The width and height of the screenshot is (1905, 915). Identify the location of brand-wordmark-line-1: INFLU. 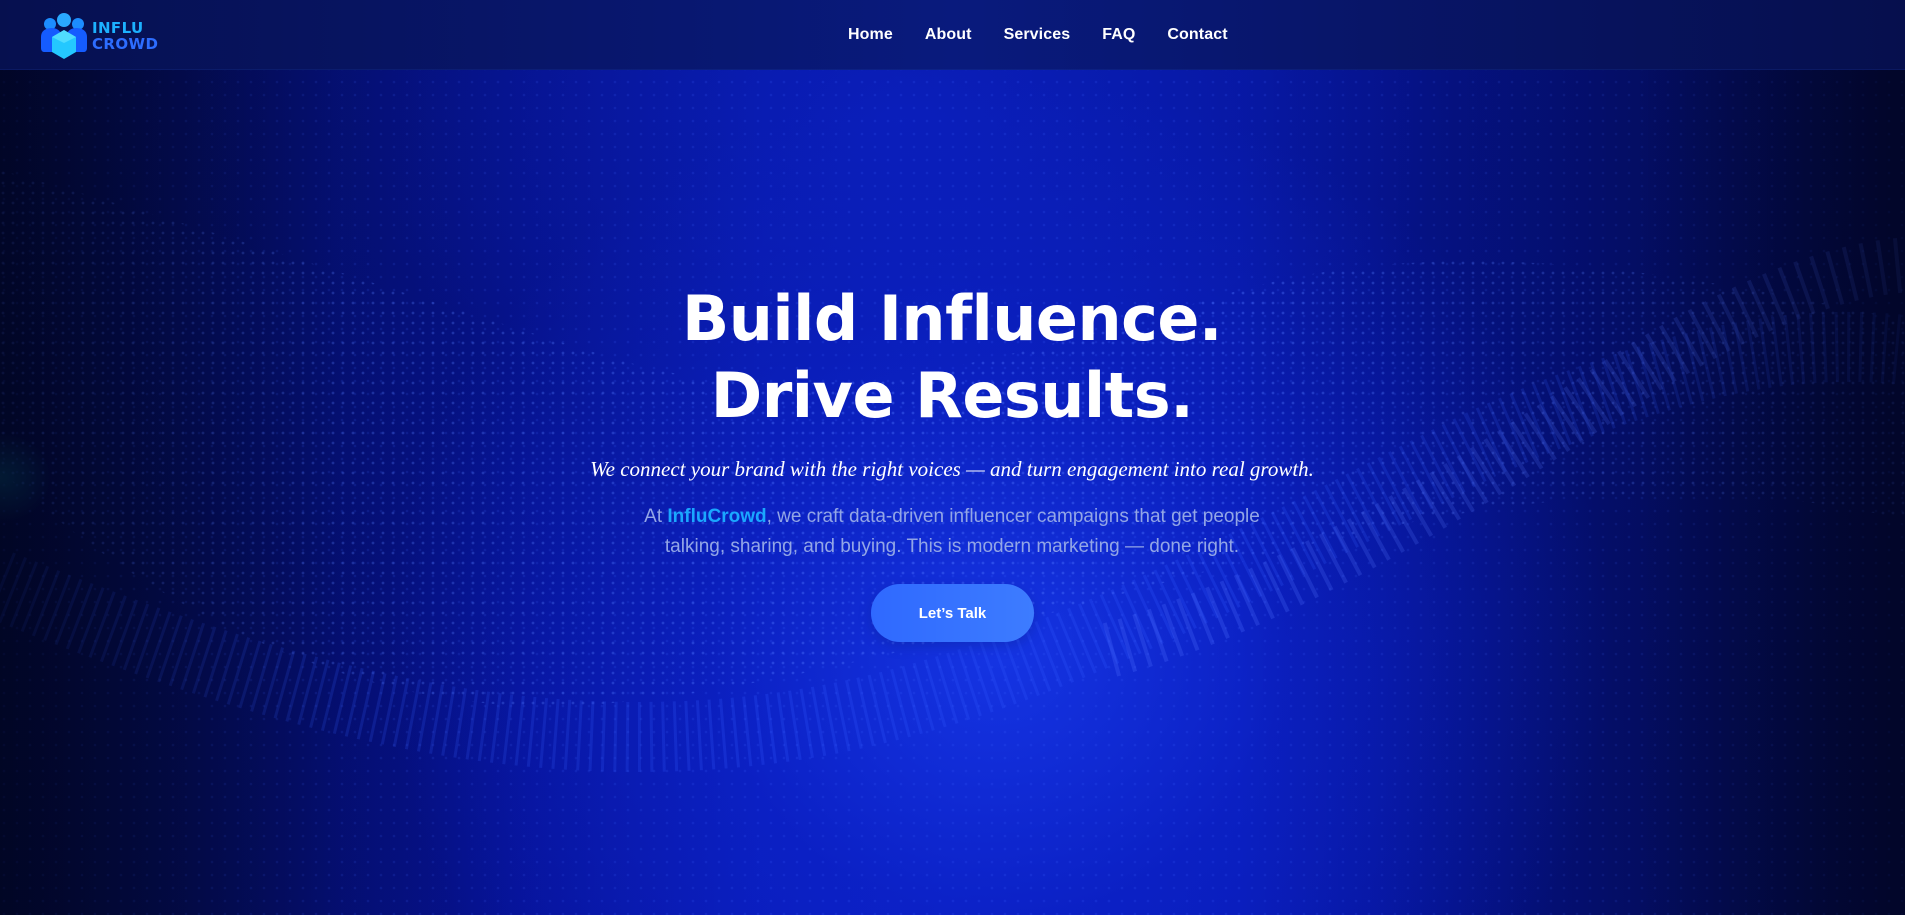
(118, 28).